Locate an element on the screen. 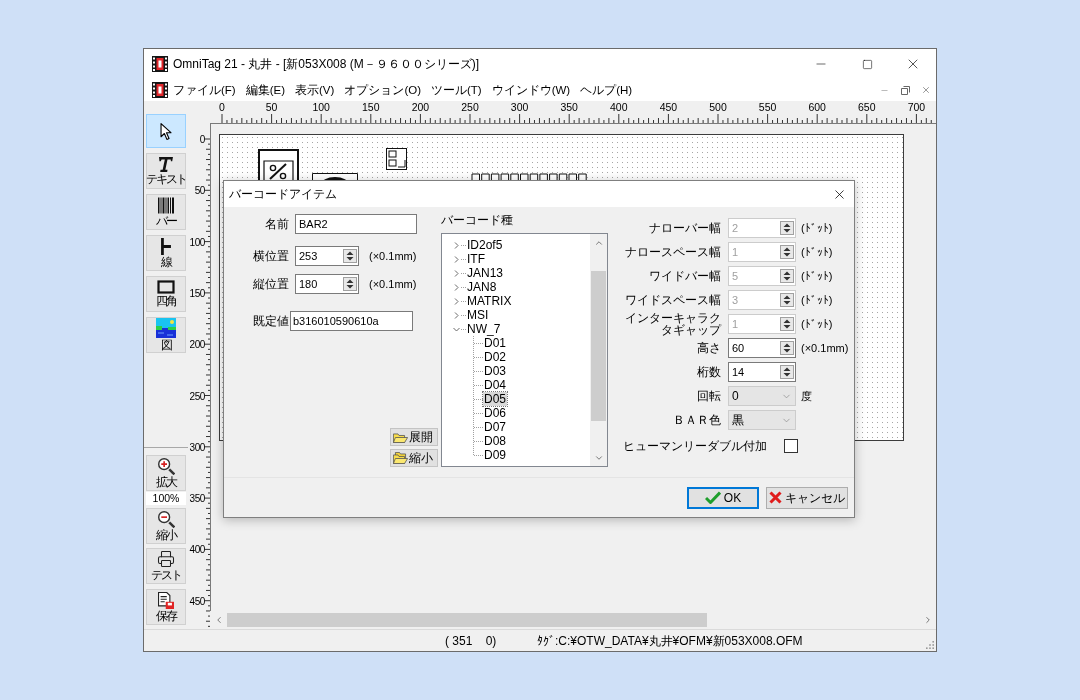 The image size is (1080, 700). tree-item: ITF is located at coordinates (476, 259).